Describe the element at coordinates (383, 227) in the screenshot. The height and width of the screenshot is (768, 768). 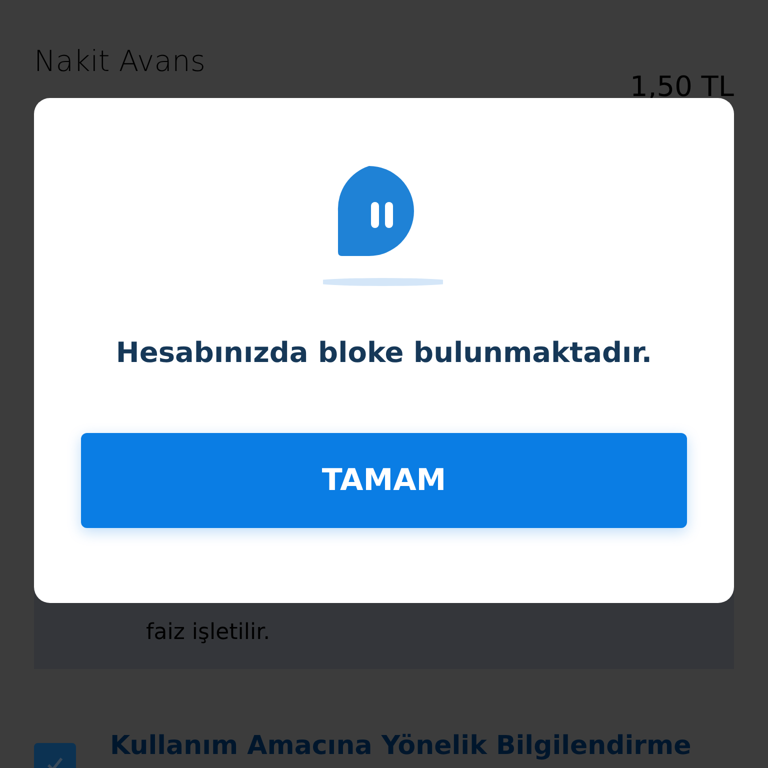
I see `pause-bubble-icon` at that location.